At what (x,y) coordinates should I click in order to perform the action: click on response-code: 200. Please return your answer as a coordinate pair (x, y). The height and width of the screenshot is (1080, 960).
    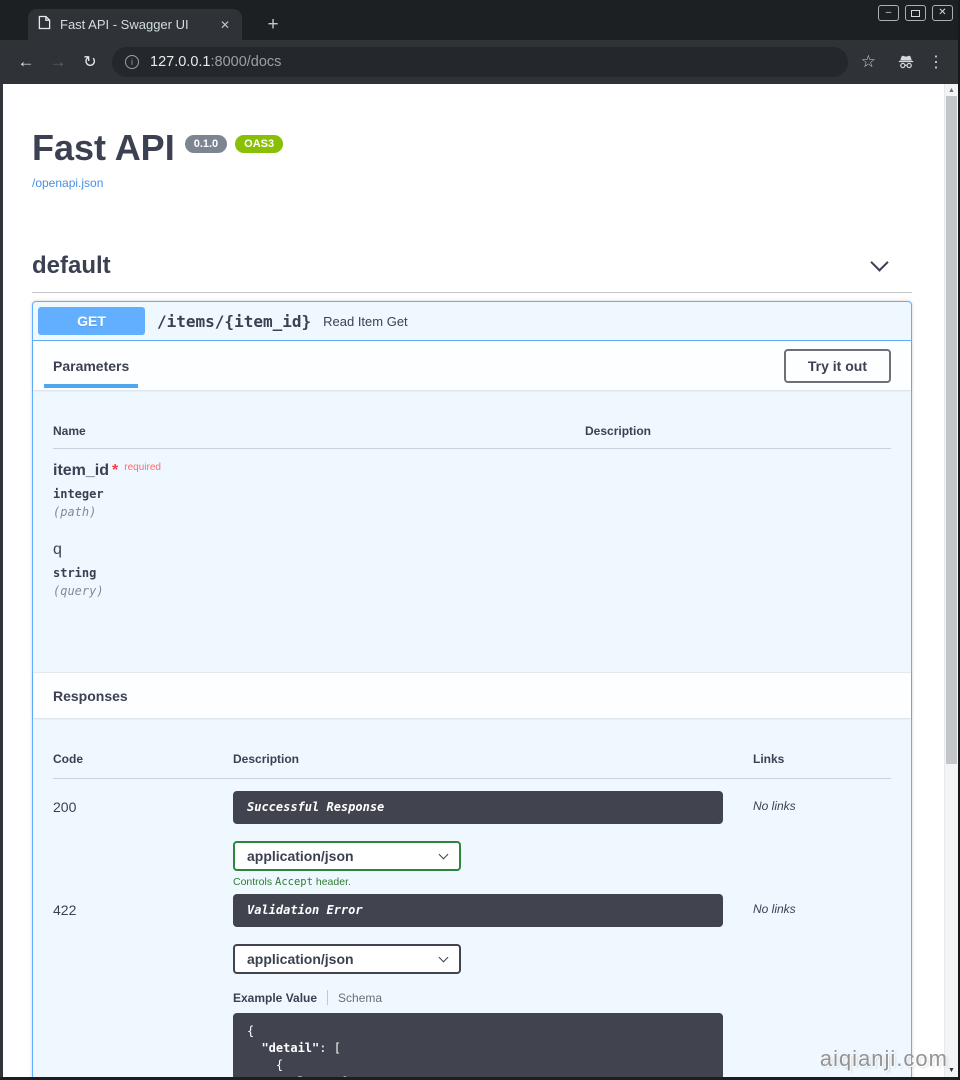
    Looking at the image, I should click on (65, 807).